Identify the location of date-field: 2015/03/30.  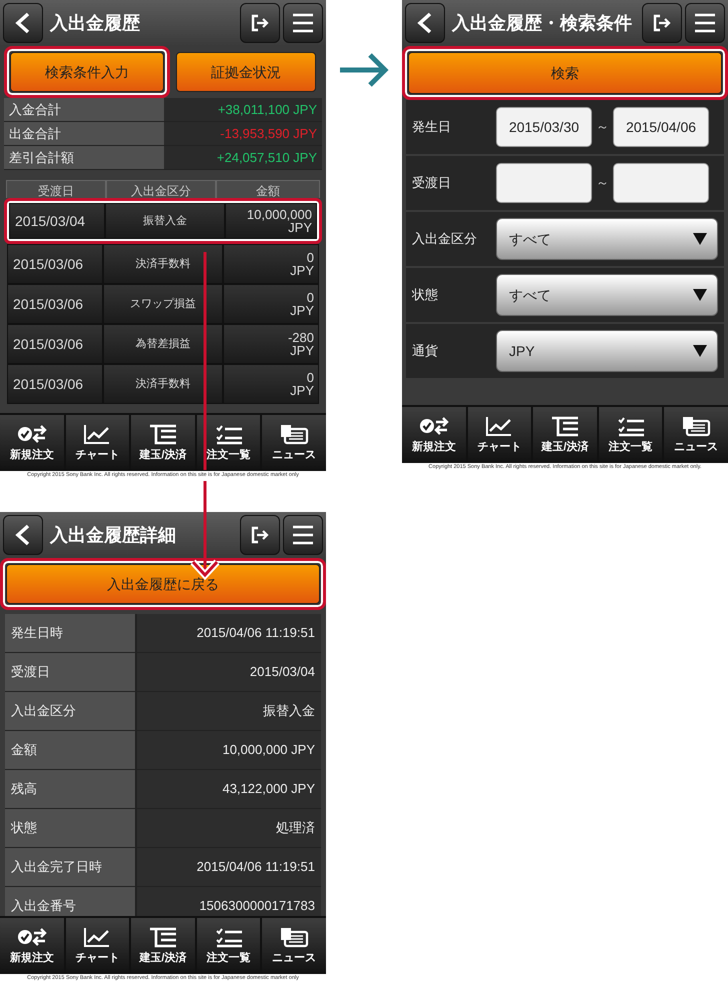
(544, 127).